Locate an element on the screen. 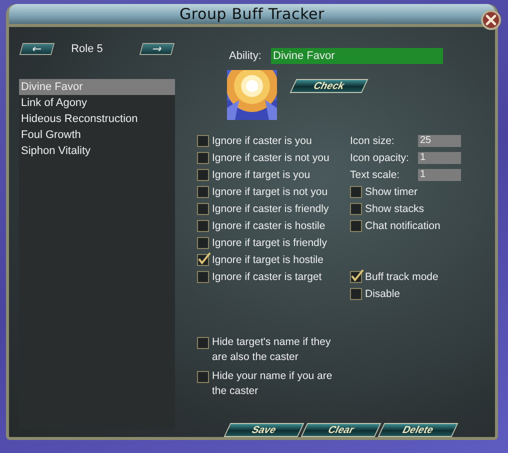 The width and height of the screenshot is (508, 453). ability-input-field: Divine Favor is located at coordinates (357, 56).